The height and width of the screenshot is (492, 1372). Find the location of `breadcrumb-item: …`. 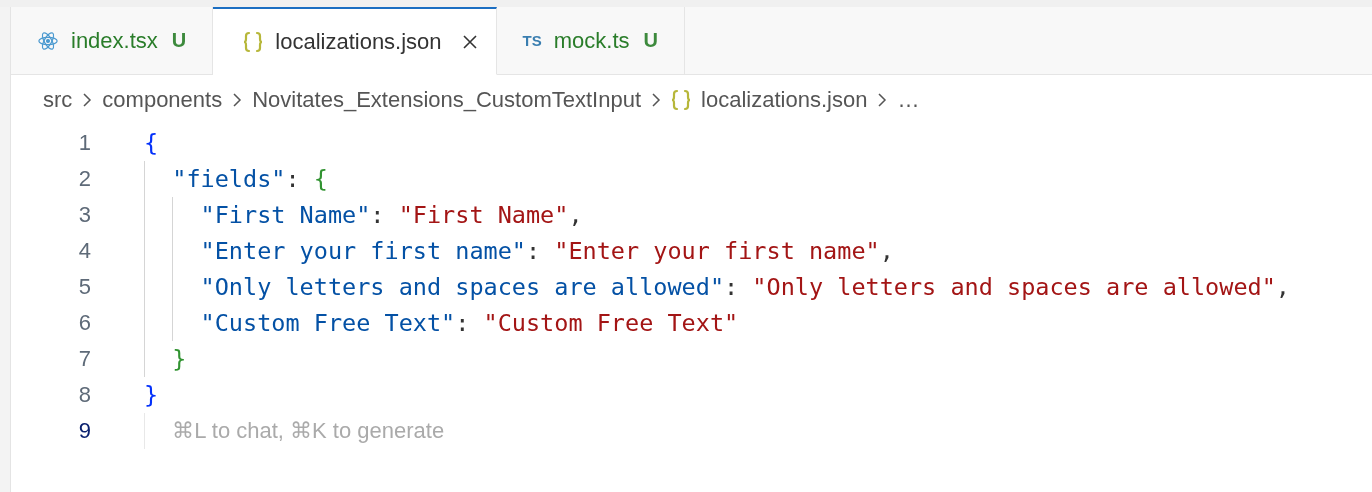

breadcrumb-item: … is located at coordinates (908, 100).